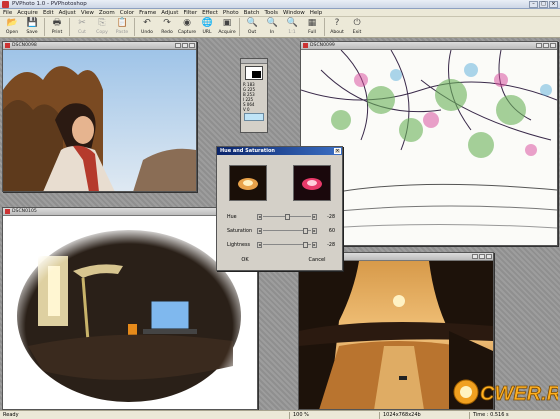 The image size is (560, 419). Describe the element at coordinates (245, 260) in the screenshot. I see `ok-button: OK` at that location.